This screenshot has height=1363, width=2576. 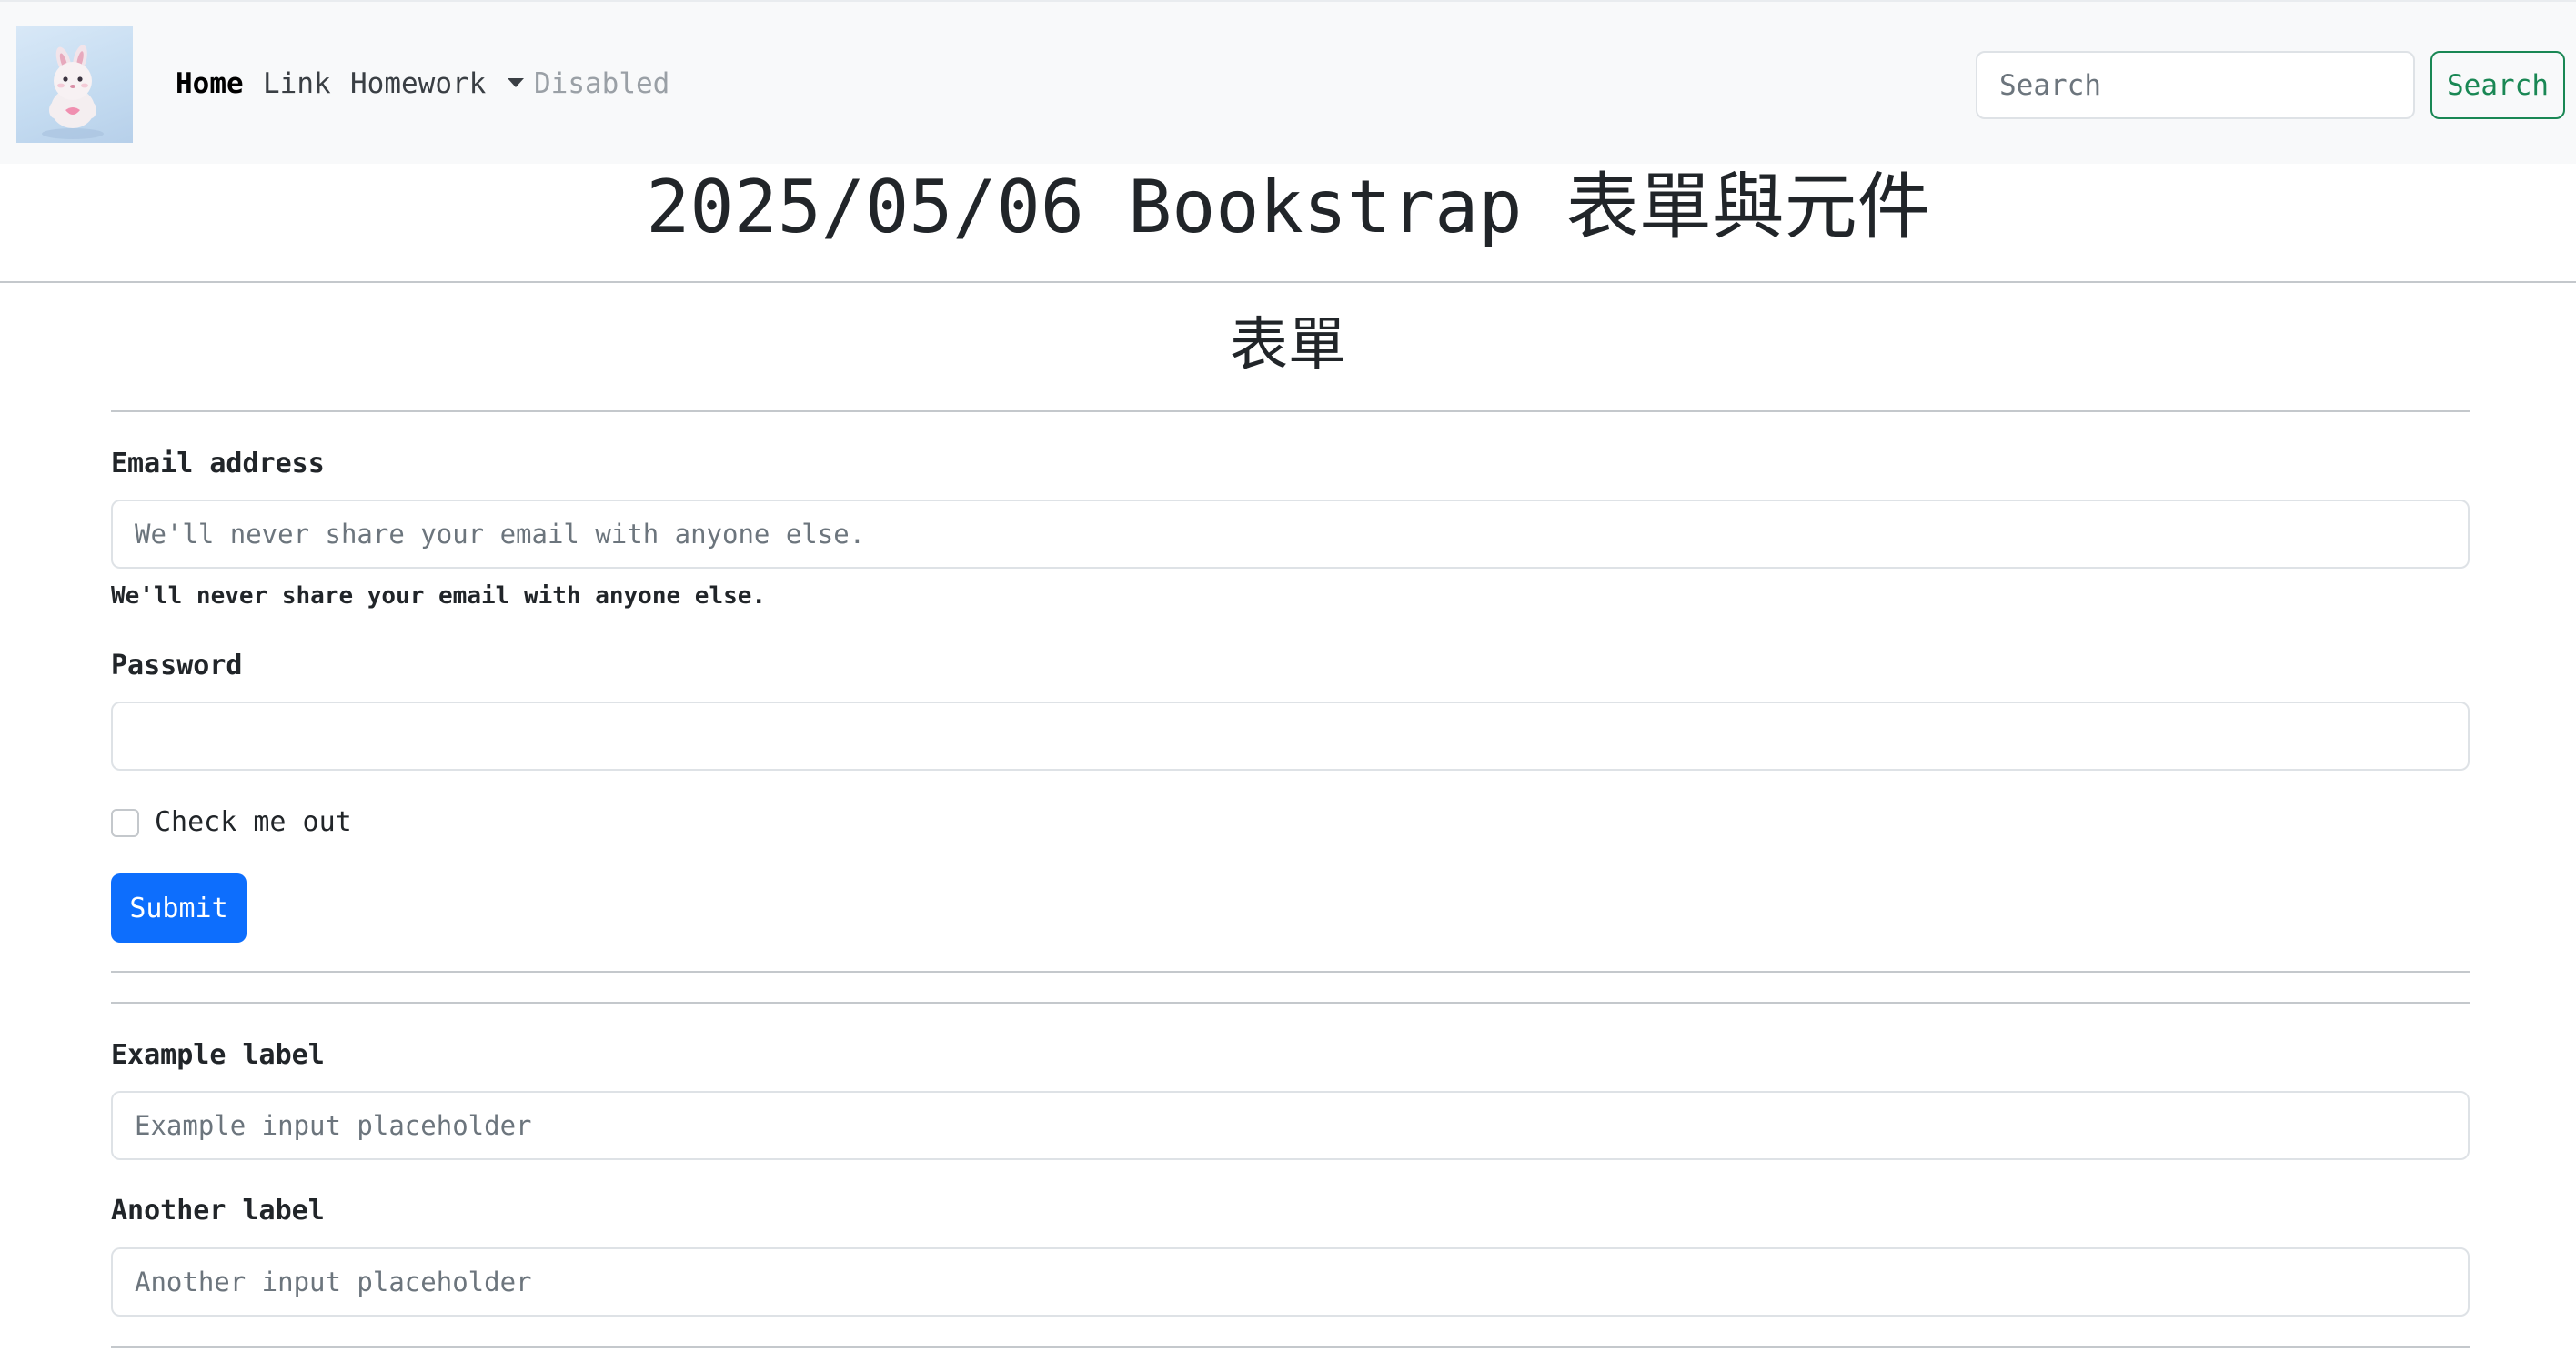 I want to click on email-field, so click(x=1290, y=534).